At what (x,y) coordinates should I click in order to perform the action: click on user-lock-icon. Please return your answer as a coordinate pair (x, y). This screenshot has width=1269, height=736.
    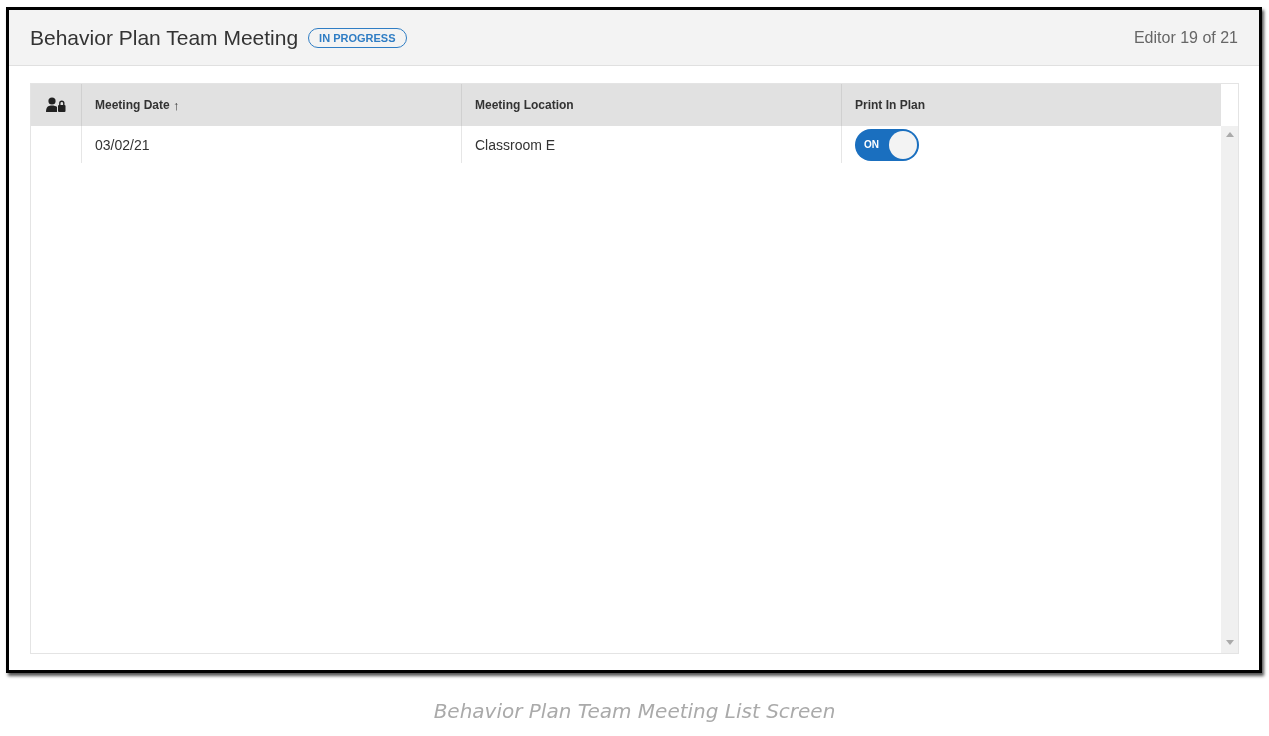
    Looking at the image, I should click on (56, 105).